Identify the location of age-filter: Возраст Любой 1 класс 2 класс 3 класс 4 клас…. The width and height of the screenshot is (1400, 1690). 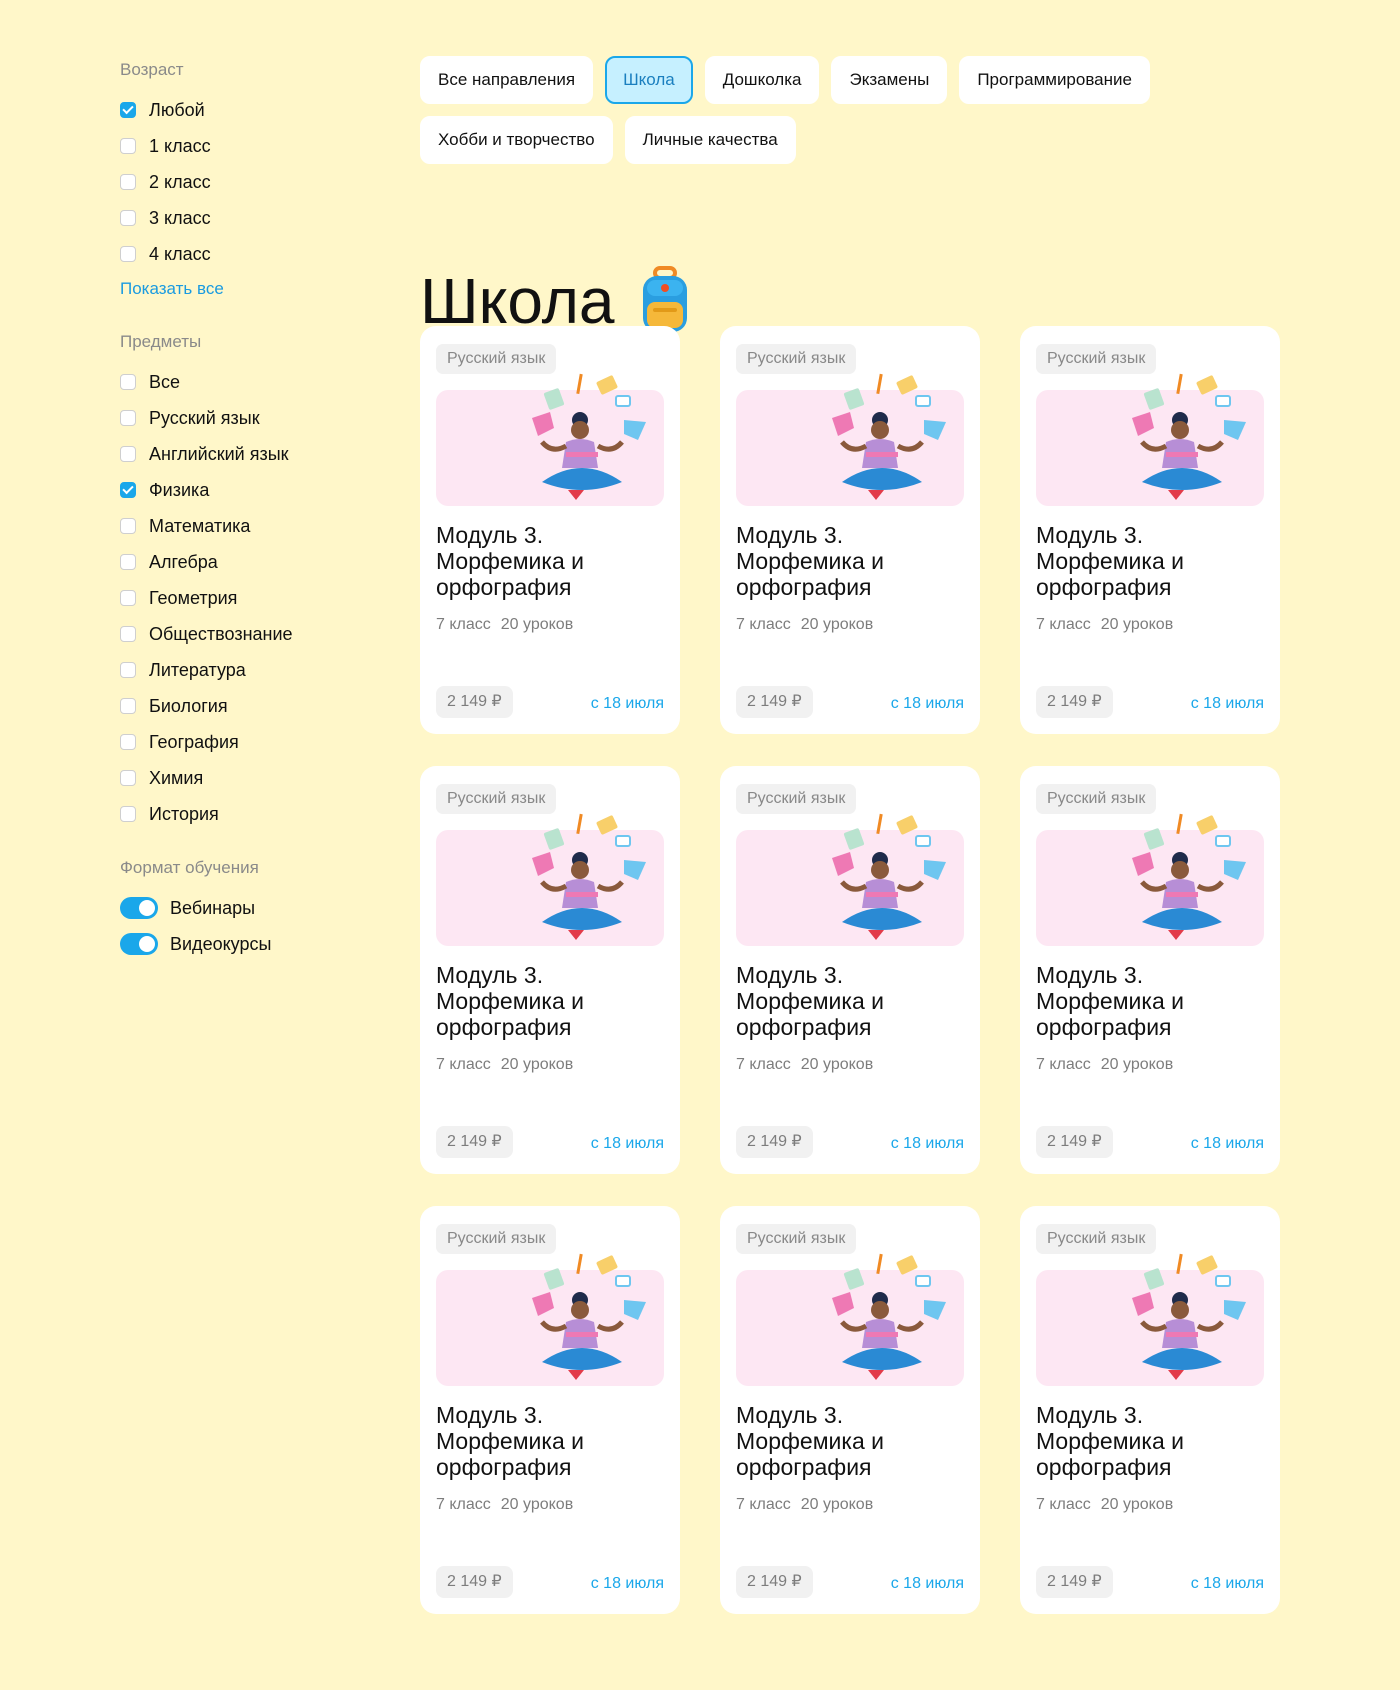
(270, 182).